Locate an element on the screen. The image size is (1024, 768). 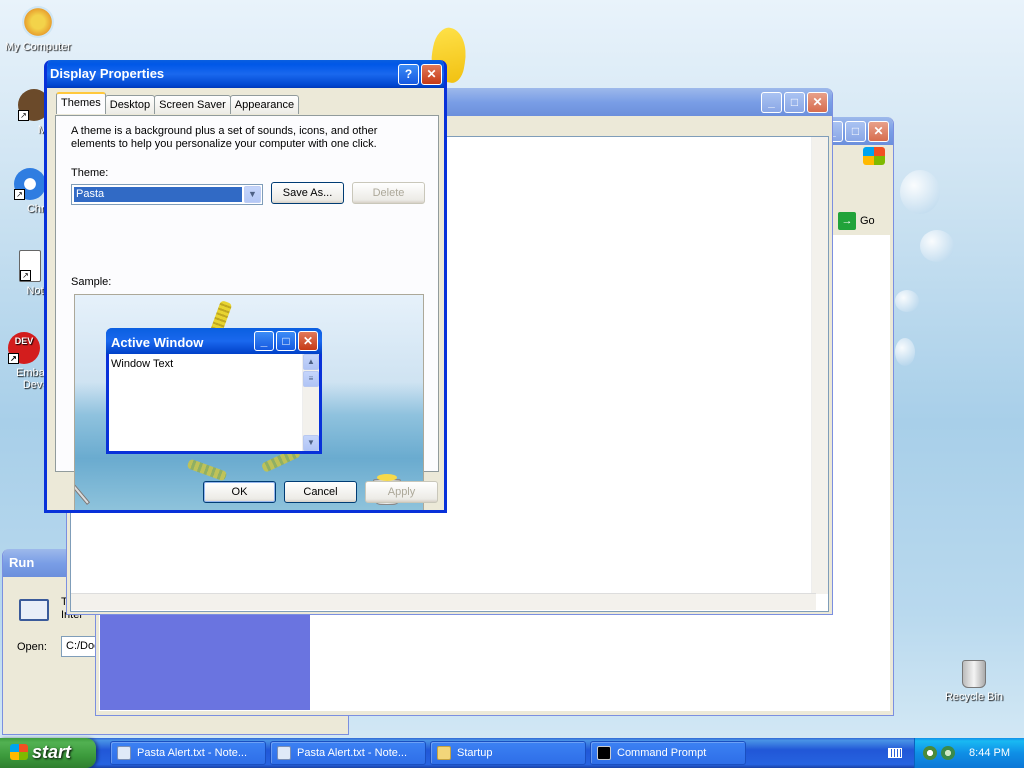
scroll-up-icon: ▲ is located at coordinates (311, 362).